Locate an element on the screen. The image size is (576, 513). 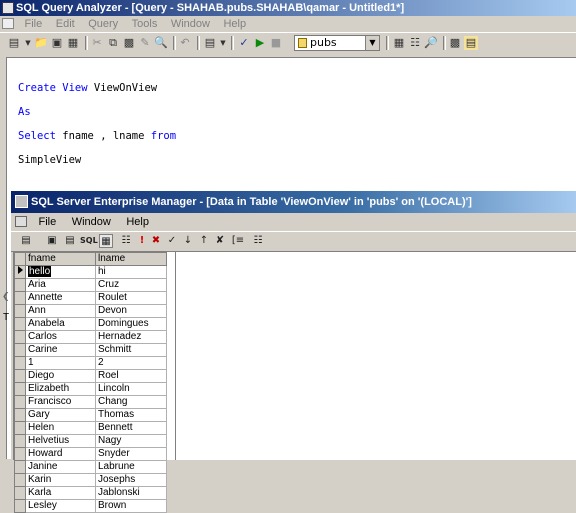
display-plan-icon: ▦ is located at coordinates (399, 43).